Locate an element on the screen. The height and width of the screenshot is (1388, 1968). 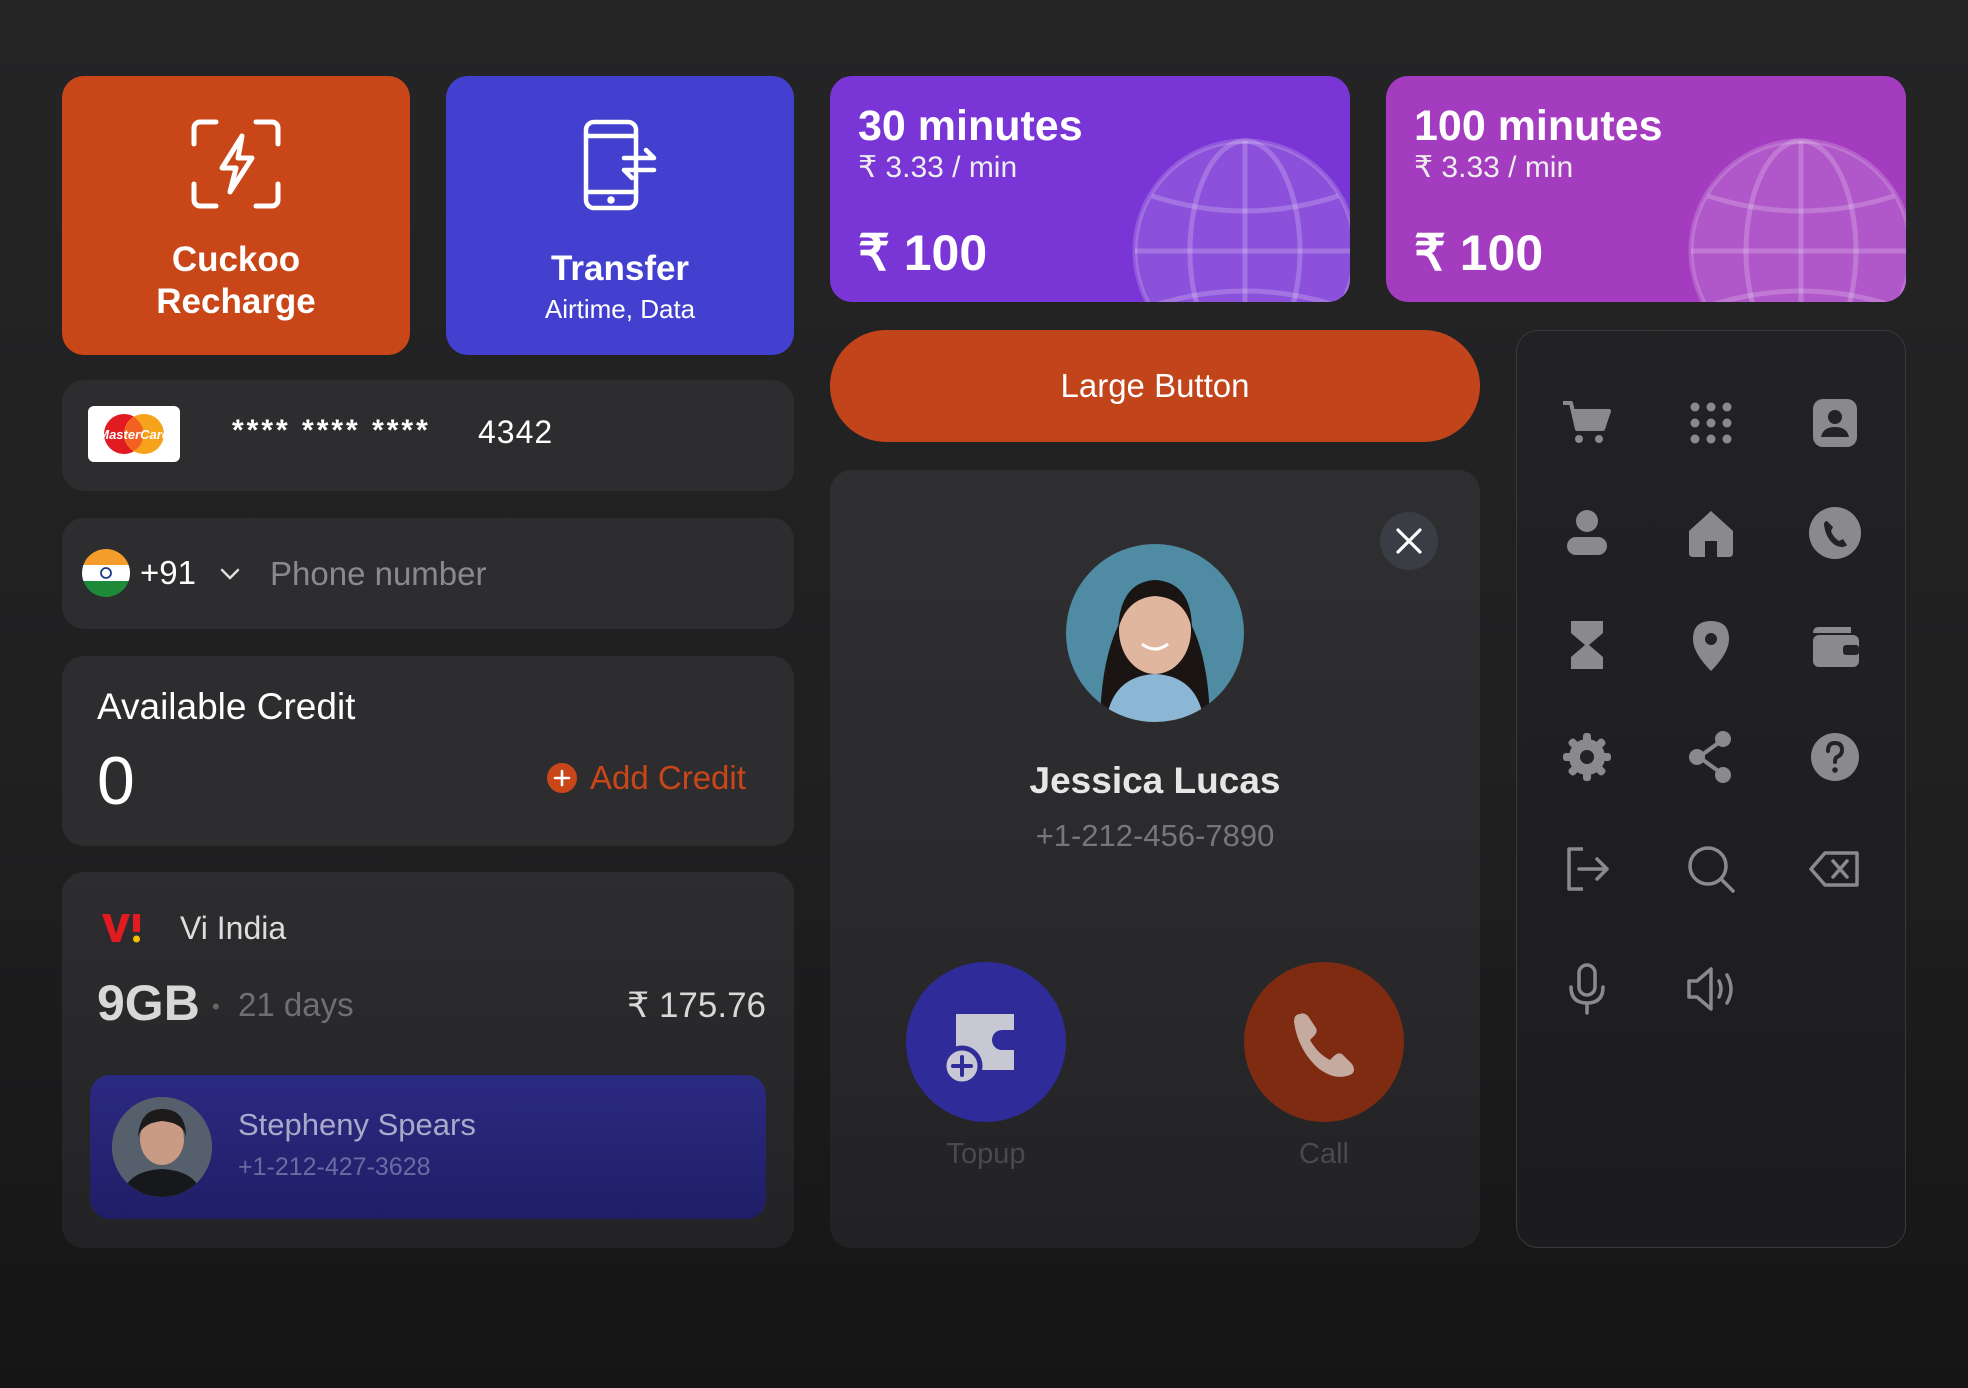
topup-button is located at coordinates (986, 1042).